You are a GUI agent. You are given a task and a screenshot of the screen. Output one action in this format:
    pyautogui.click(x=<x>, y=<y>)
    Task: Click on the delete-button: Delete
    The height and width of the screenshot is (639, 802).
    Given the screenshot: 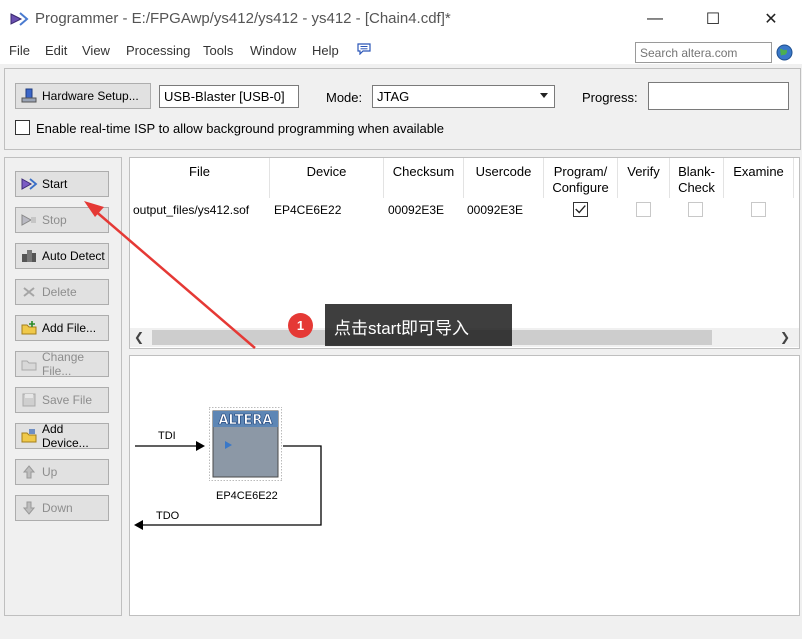 What is the action you would take?
    pyautogui.click(x=62, y=292)
    